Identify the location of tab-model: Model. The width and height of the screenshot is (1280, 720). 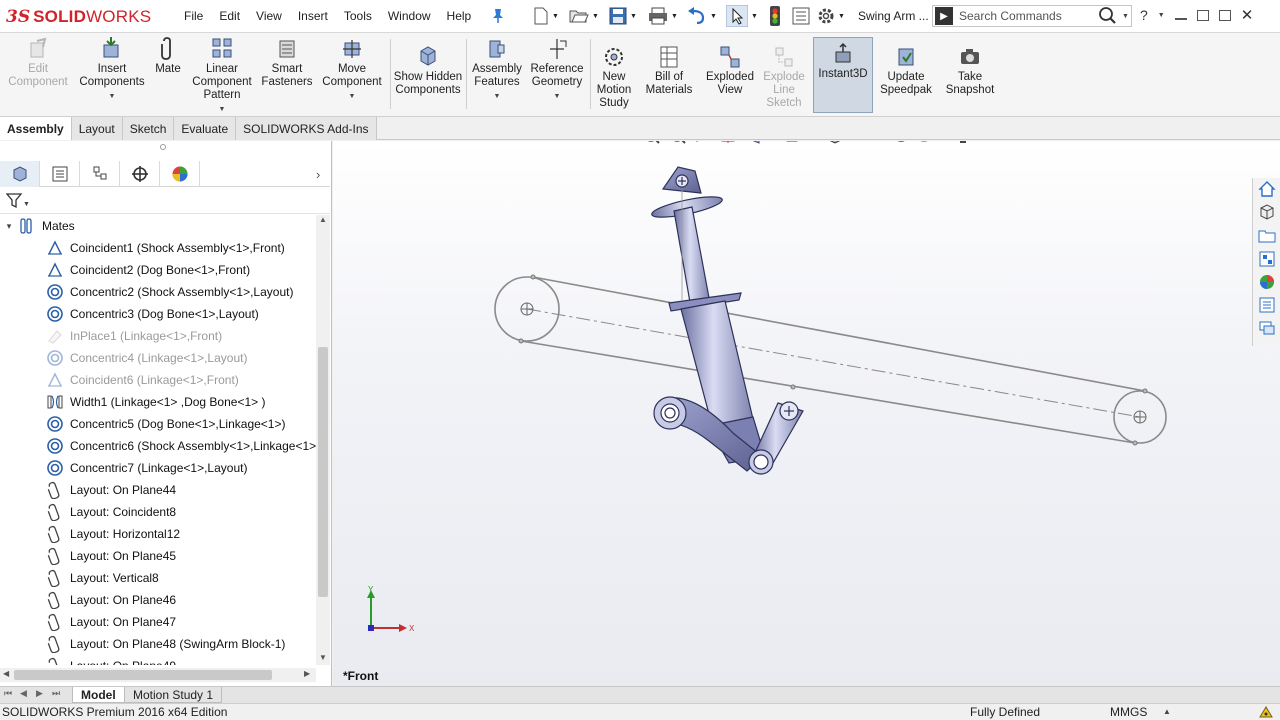
(98, 695).